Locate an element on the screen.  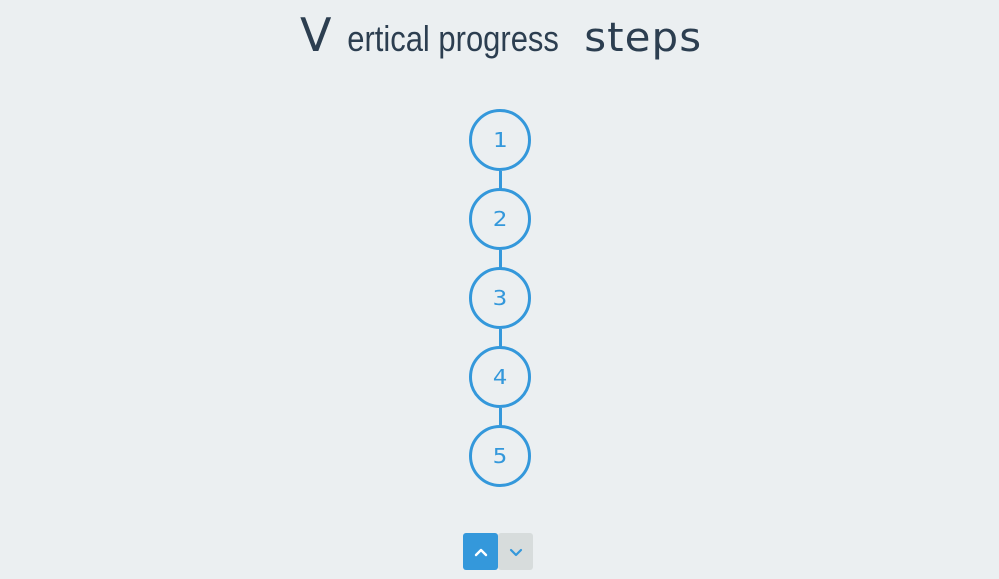
step-number: 4 is located at coordinates (500, 377).